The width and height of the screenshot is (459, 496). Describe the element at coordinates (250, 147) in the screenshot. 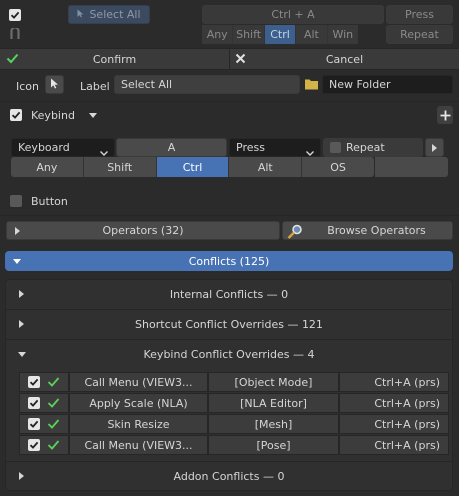

I see `event-dropdown-value: Press` at that location.